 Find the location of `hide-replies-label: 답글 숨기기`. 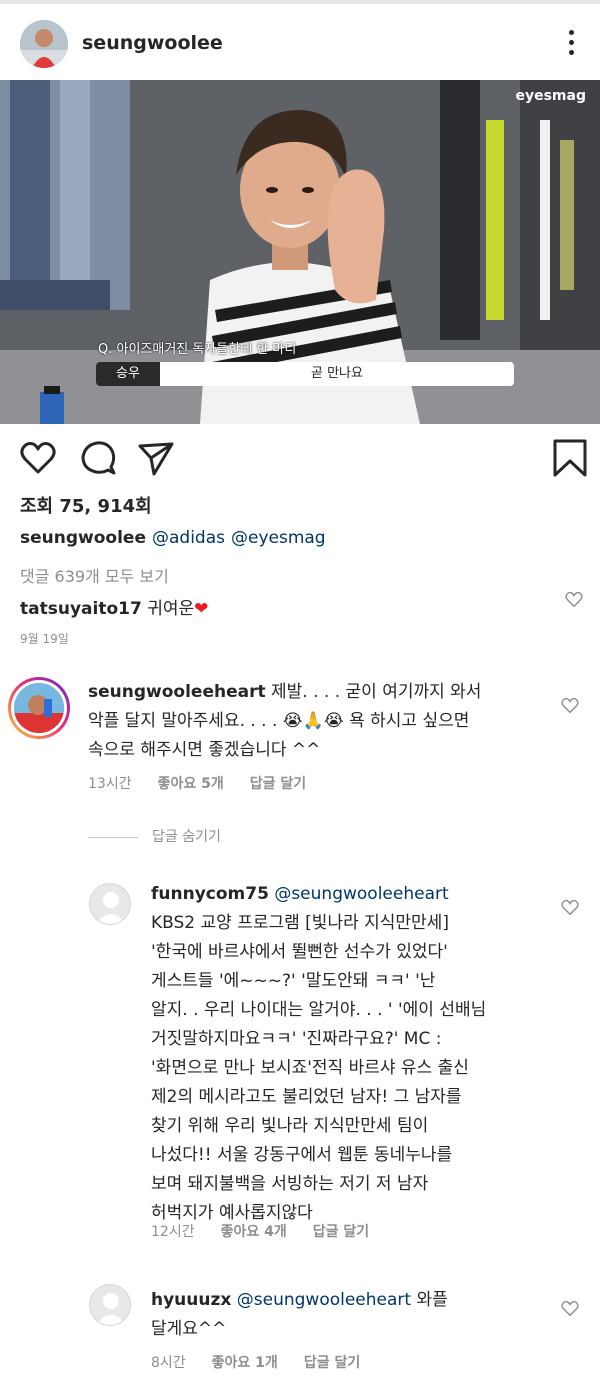

hide-replies-label: 답글 숨기기 is located at coordinates (186, 837).